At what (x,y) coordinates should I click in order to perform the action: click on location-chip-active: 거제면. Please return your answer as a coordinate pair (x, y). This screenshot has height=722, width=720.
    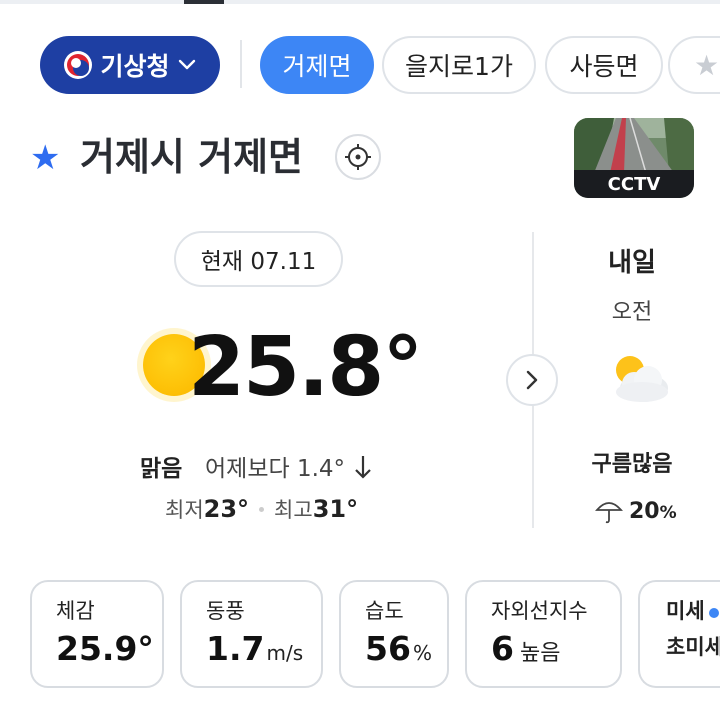
    Looking at the image, I should click on (317, 65).